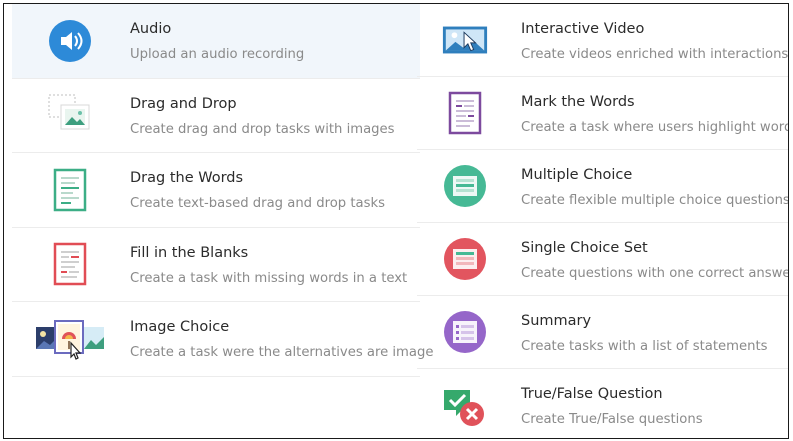  I want to click on content-type-title: Single Choice Set, so click(584, 248).